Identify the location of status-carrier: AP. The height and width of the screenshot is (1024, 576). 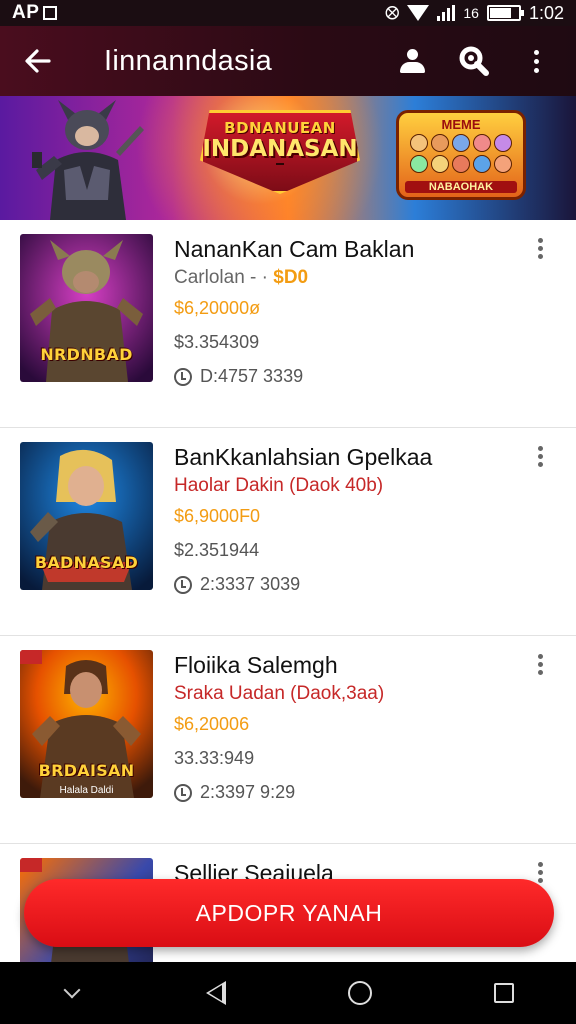
(26, 12).